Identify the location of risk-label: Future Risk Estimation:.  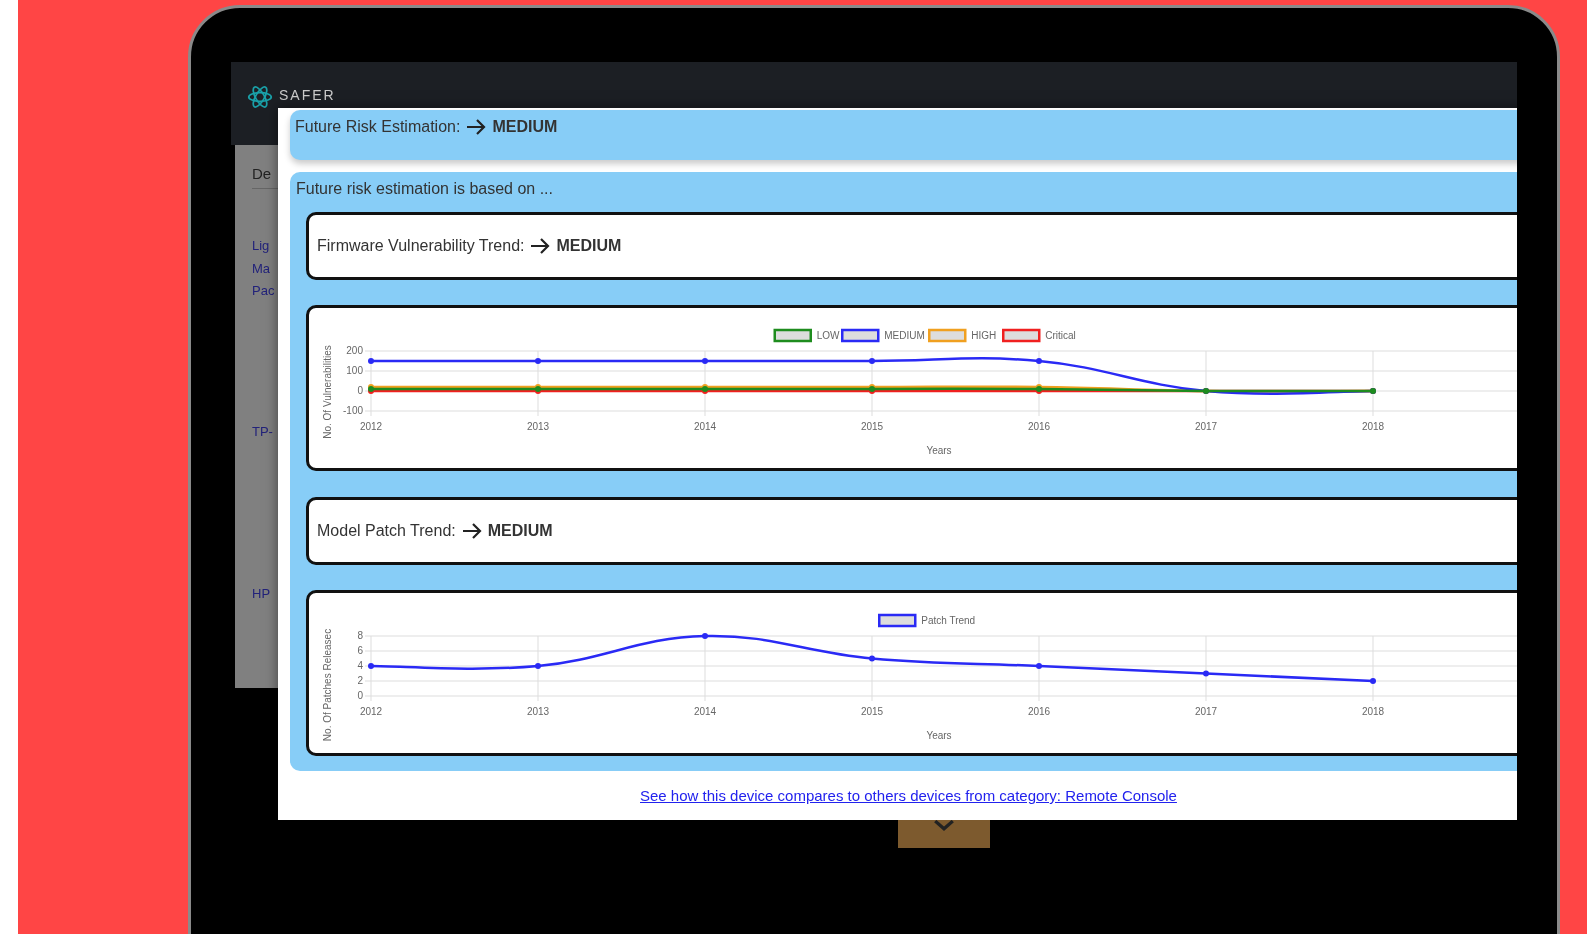
(378, 127).